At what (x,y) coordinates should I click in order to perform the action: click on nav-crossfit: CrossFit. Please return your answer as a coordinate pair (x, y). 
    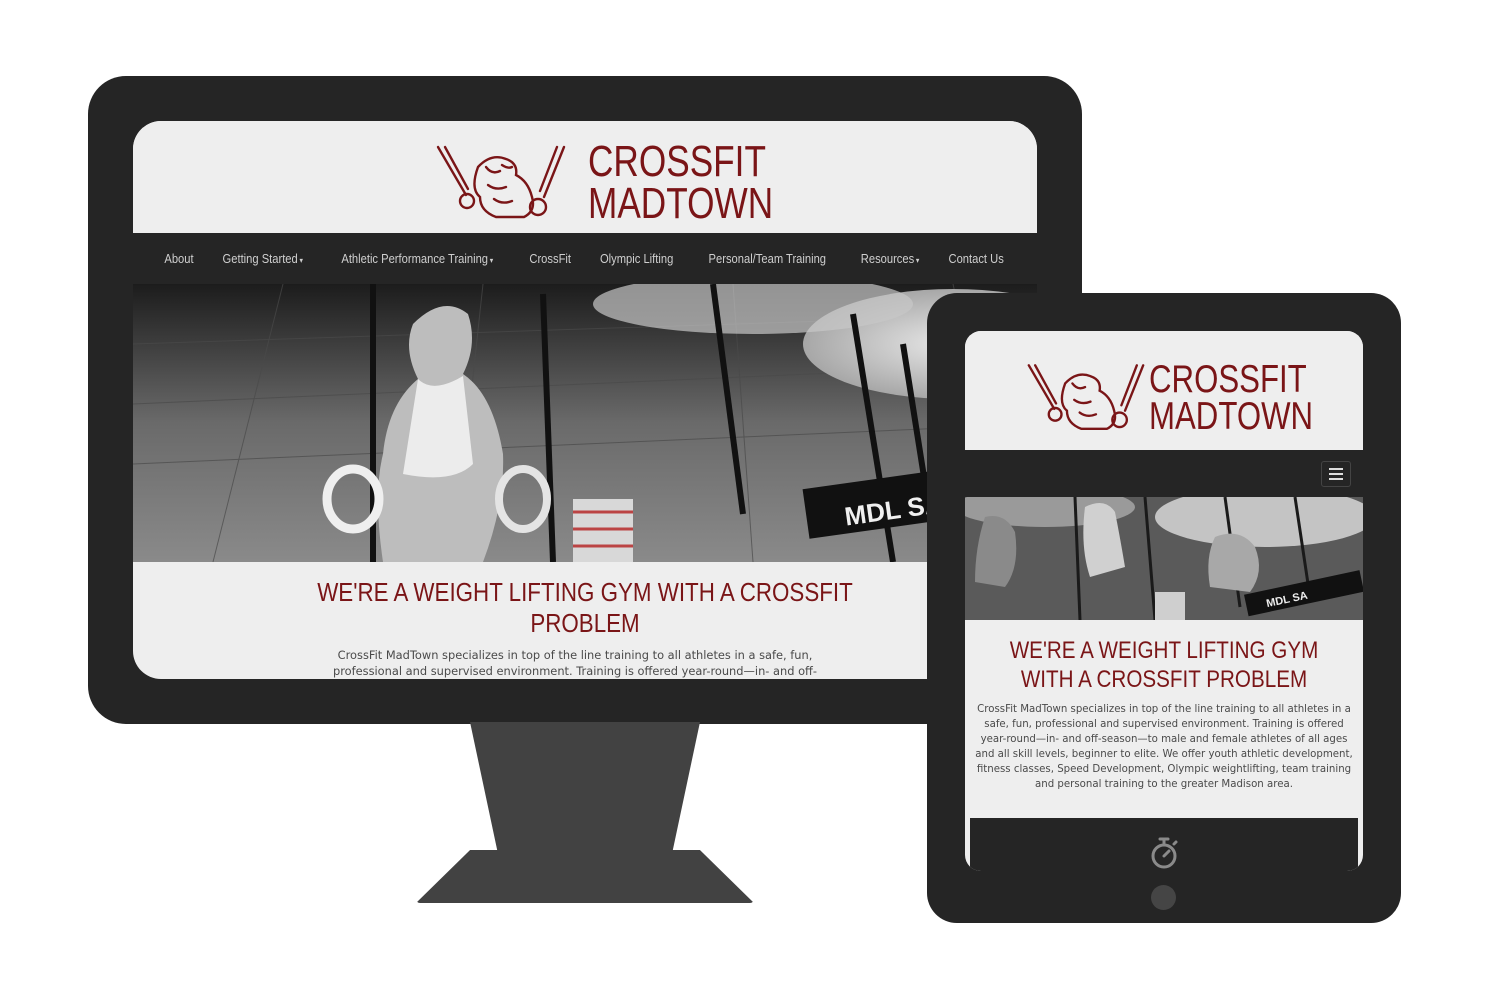
    Looking at the image, I should click on (549, 258).